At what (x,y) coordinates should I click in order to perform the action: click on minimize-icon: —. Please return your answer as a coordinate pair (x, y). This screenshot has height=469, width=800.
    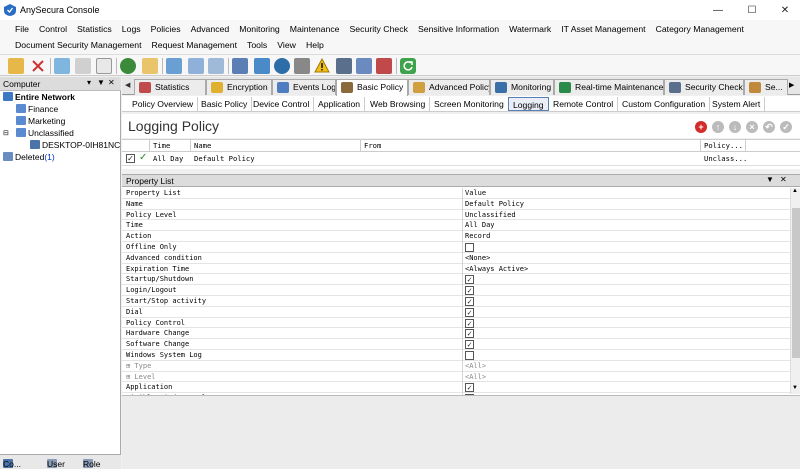
    Looking at the image, I should click on (718, 10).